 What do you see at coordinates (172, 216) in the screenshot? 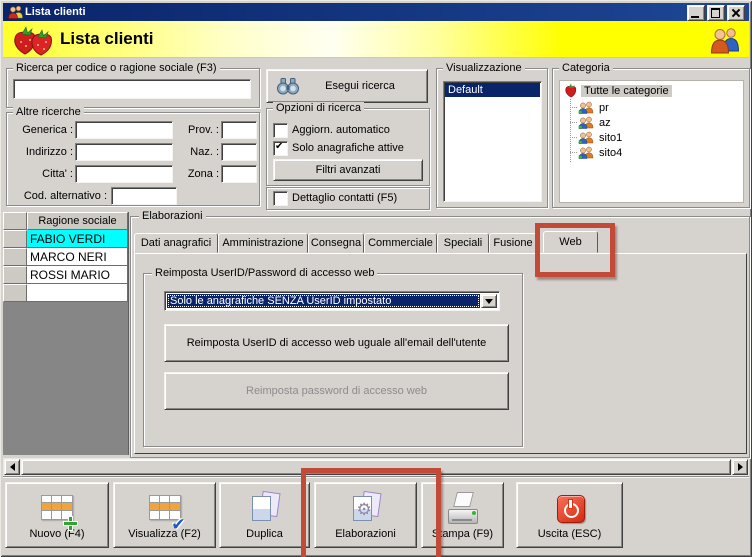
I see `elaborazioni-group-label: Elaborazioni` at bounding box center [172, 216].